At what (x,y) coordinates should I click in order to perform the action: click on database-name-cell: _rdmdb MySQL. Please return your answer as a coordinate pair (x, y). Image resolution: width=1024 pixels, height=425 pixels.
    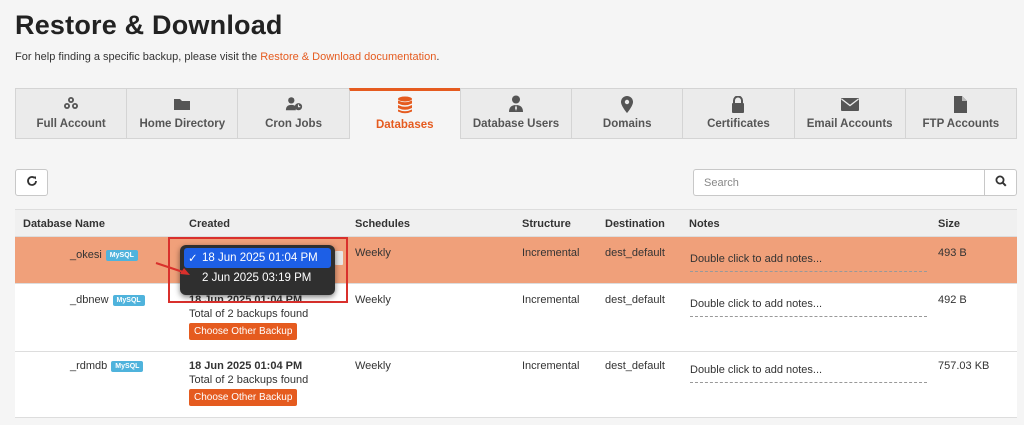
    Looking at the image, I should click on (107, 366).